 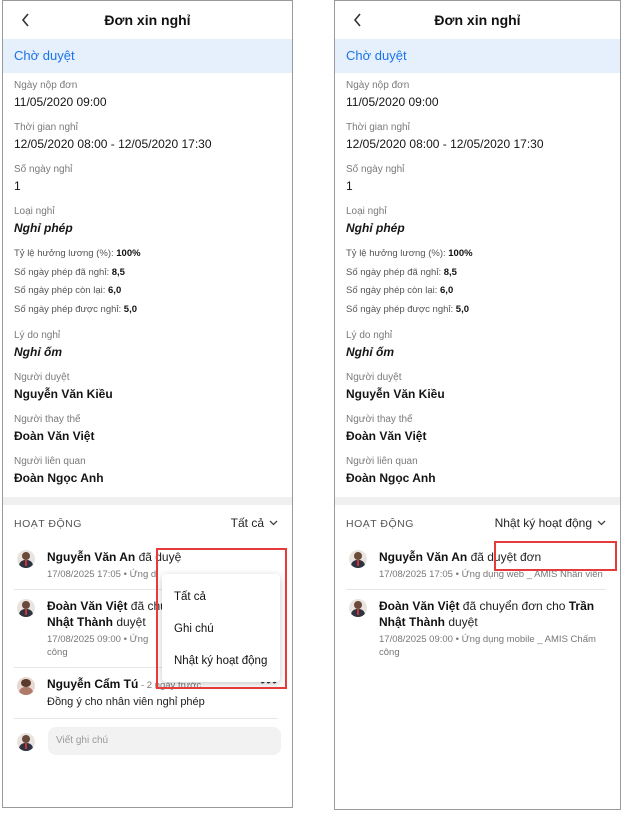 What do you see at coordinates (254, 523) in the screenshot?
I see `activity-filter-select: Tất cả` at bounding box center [254, 523].